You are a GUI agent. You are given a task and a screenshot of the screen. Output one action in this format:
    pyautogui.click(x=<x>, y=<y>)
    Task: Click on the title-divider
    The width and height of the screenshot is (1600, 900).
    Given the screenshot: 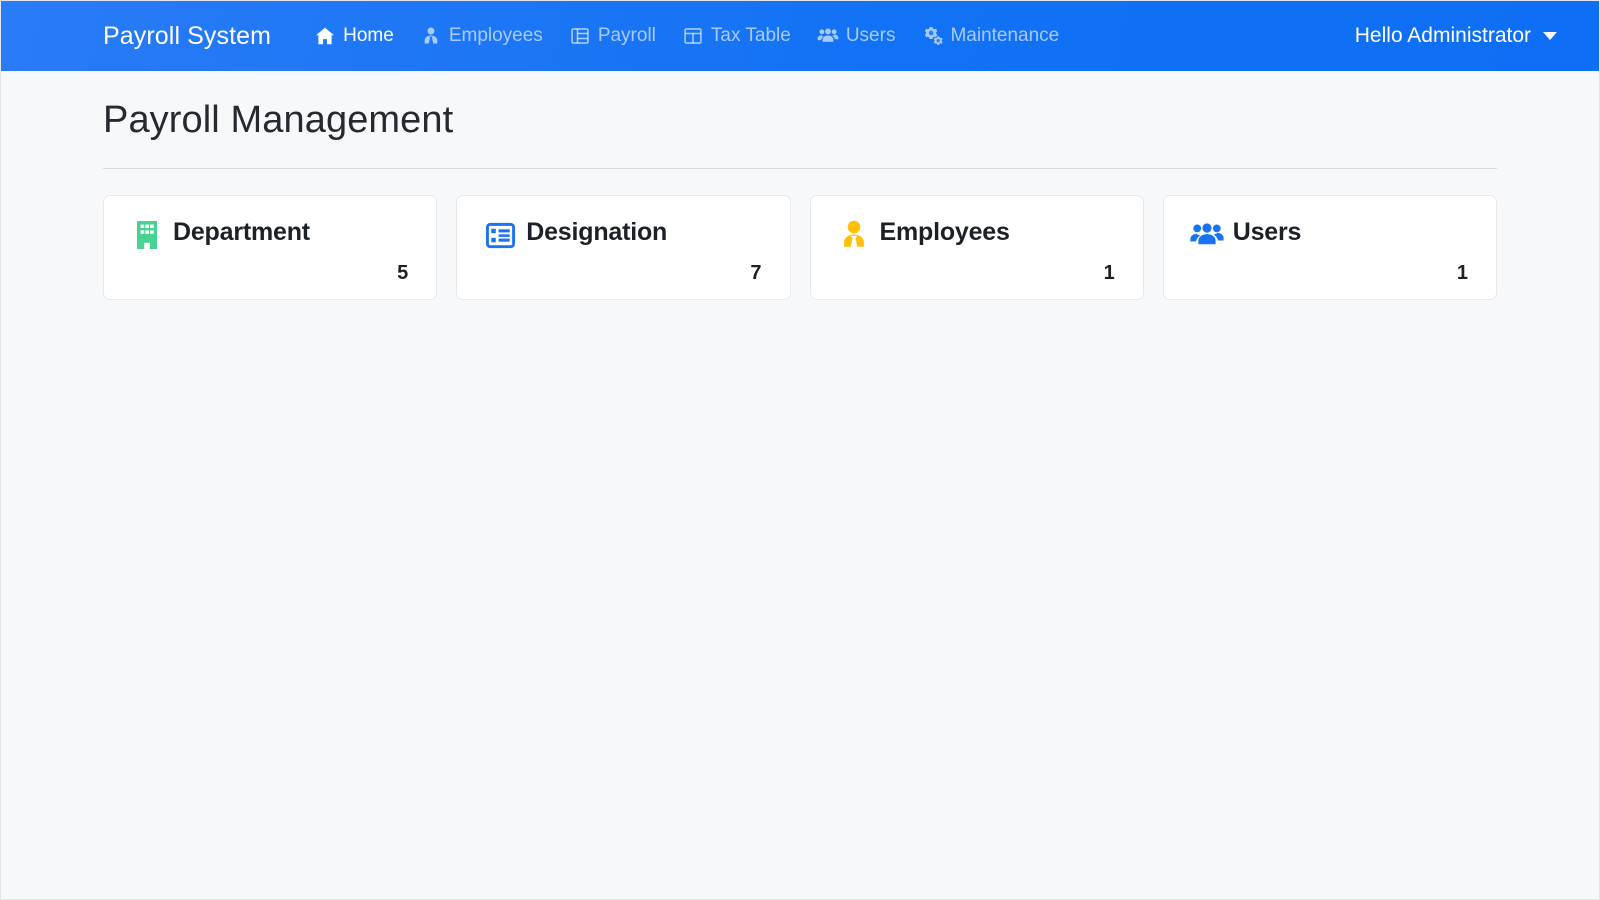 What is the action you would take?
    pyautogui.click(x=800, y=168)
    